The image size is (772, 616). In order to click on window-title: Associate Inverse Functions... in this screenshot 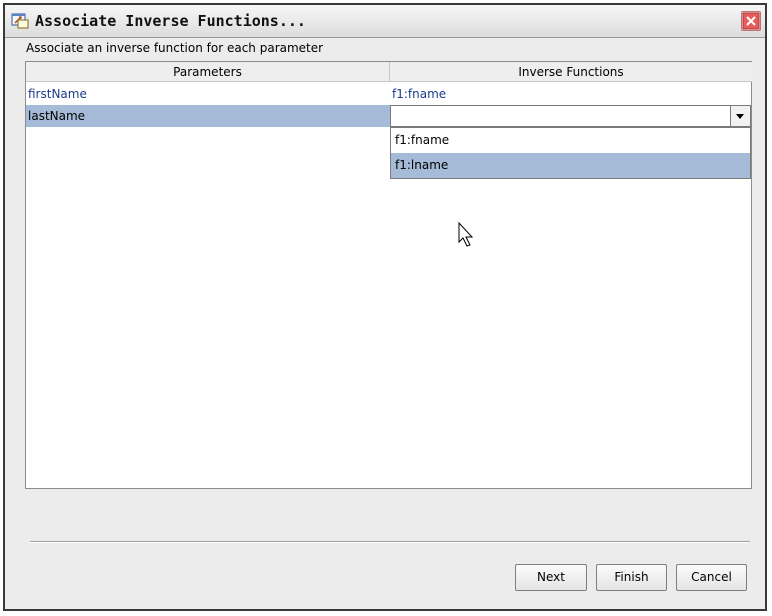, I will do `click(170, 21)`.